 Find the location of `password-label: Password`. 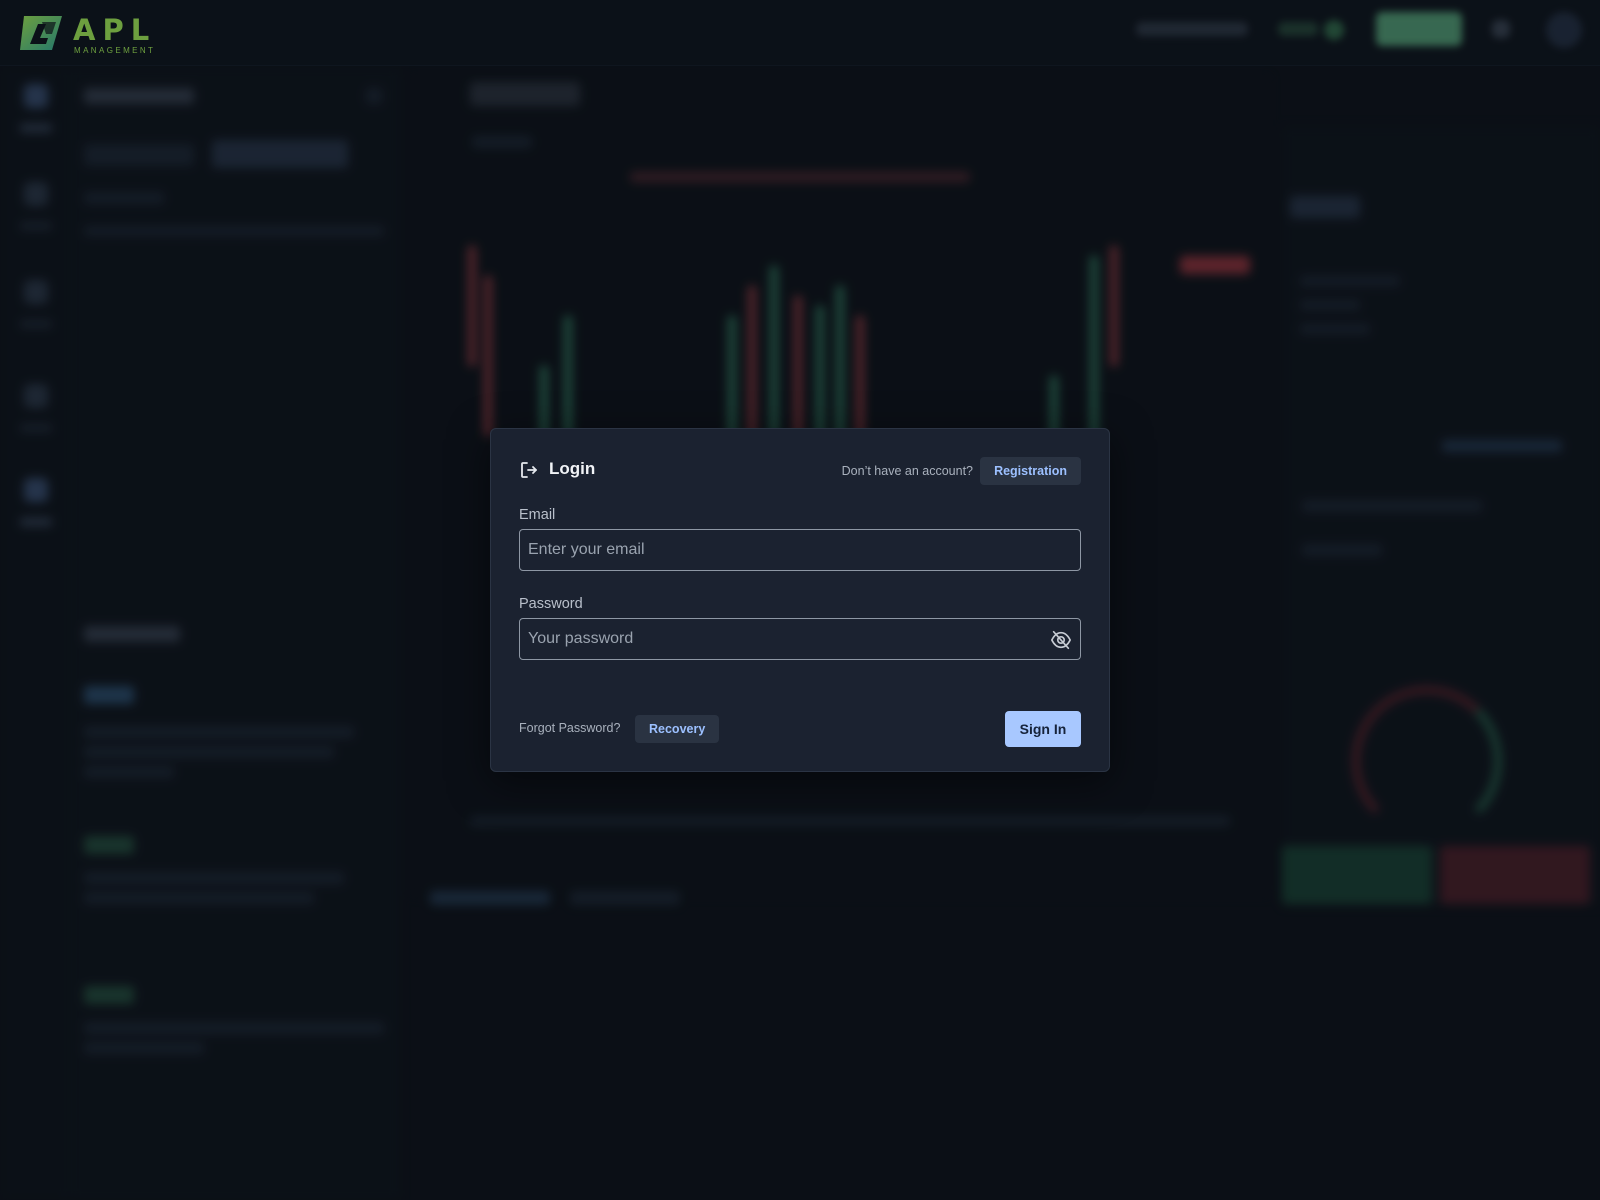

password-label: Password is located at coordinates (551, 604).